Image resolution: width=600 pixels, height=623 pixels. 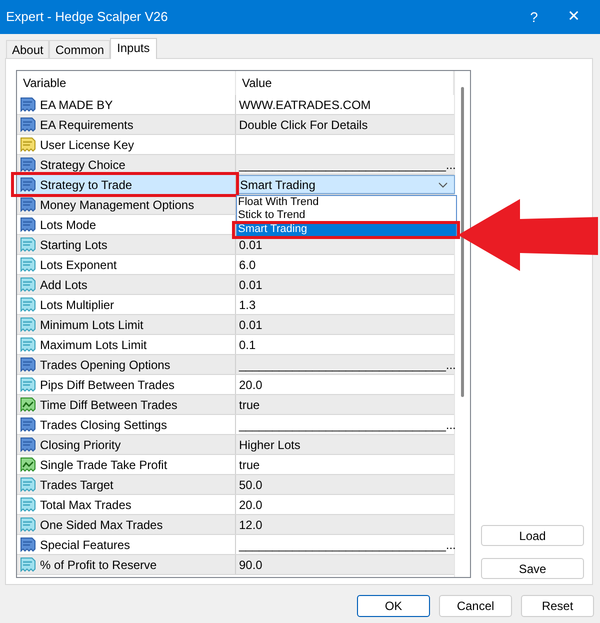 What do you see at coordinates (235, 385) in the screenshot?
I see `table-row: Pips Diff Between Trades 20.0` at bounding box center [235, 385].